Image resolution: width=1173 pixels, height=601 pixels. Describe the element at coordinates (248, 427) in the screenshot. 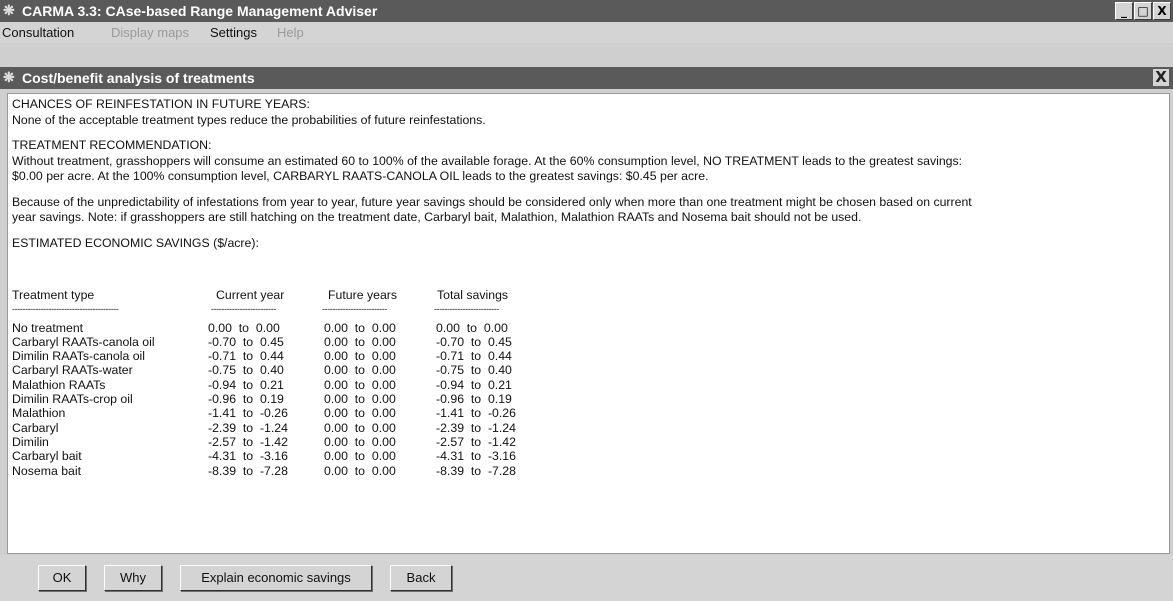

I see `cell-current-year: -2.39 to -1.24` at that location.